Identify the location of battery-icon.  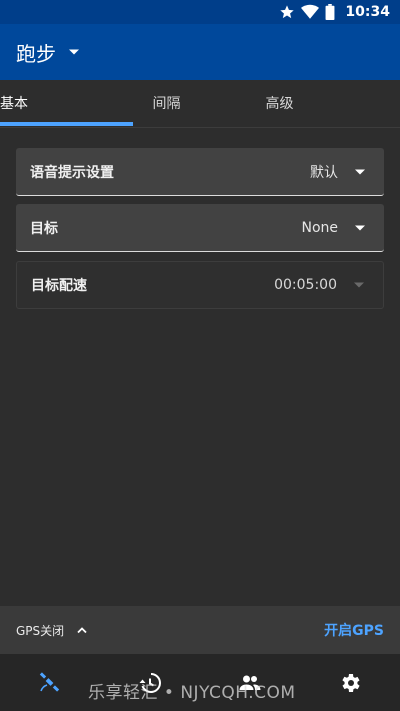
(330, 12).